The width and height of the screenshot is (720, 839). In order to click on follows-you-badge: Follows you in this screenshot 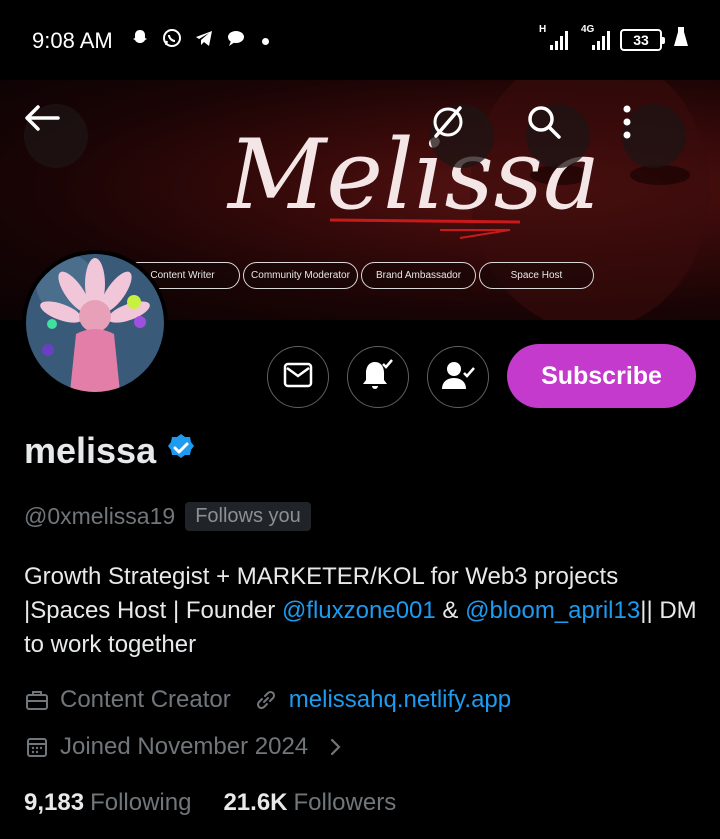, I will do `click(248, 516)`.